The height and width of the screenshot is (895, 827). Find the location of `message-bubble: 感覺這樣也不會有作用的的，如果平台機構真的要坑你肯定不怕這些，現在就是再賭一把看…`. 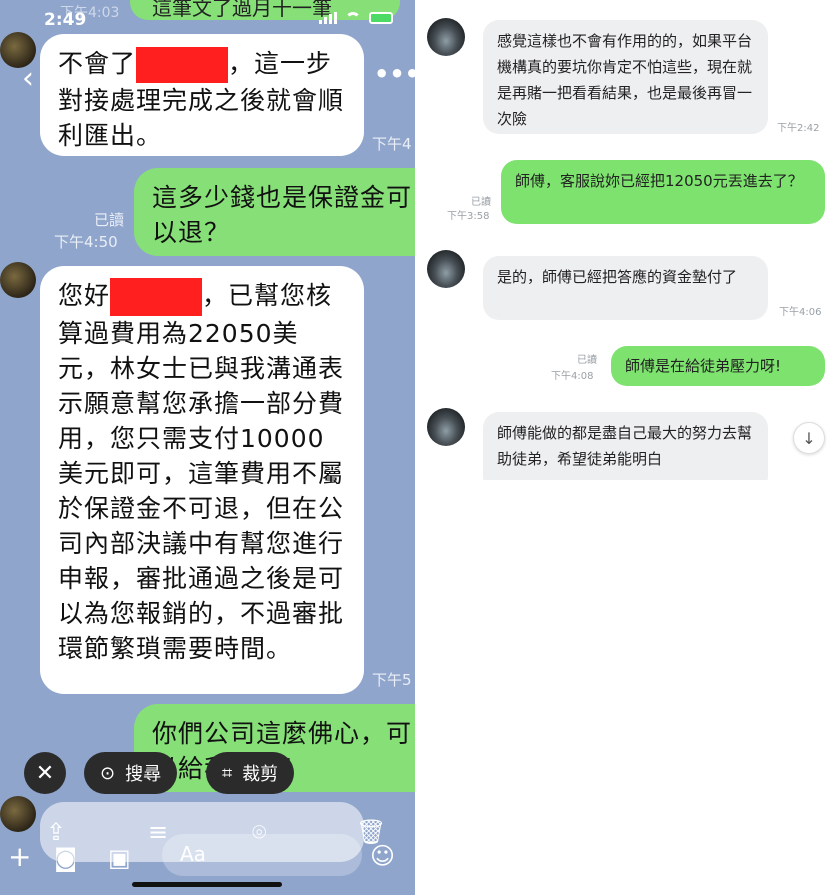

message-bubble: 感覺這樣也不會有作用的的，如果平台機構真的要坑你肯定不怕這些，現在就是再賭一把看… is located at coordinates (625, 77).